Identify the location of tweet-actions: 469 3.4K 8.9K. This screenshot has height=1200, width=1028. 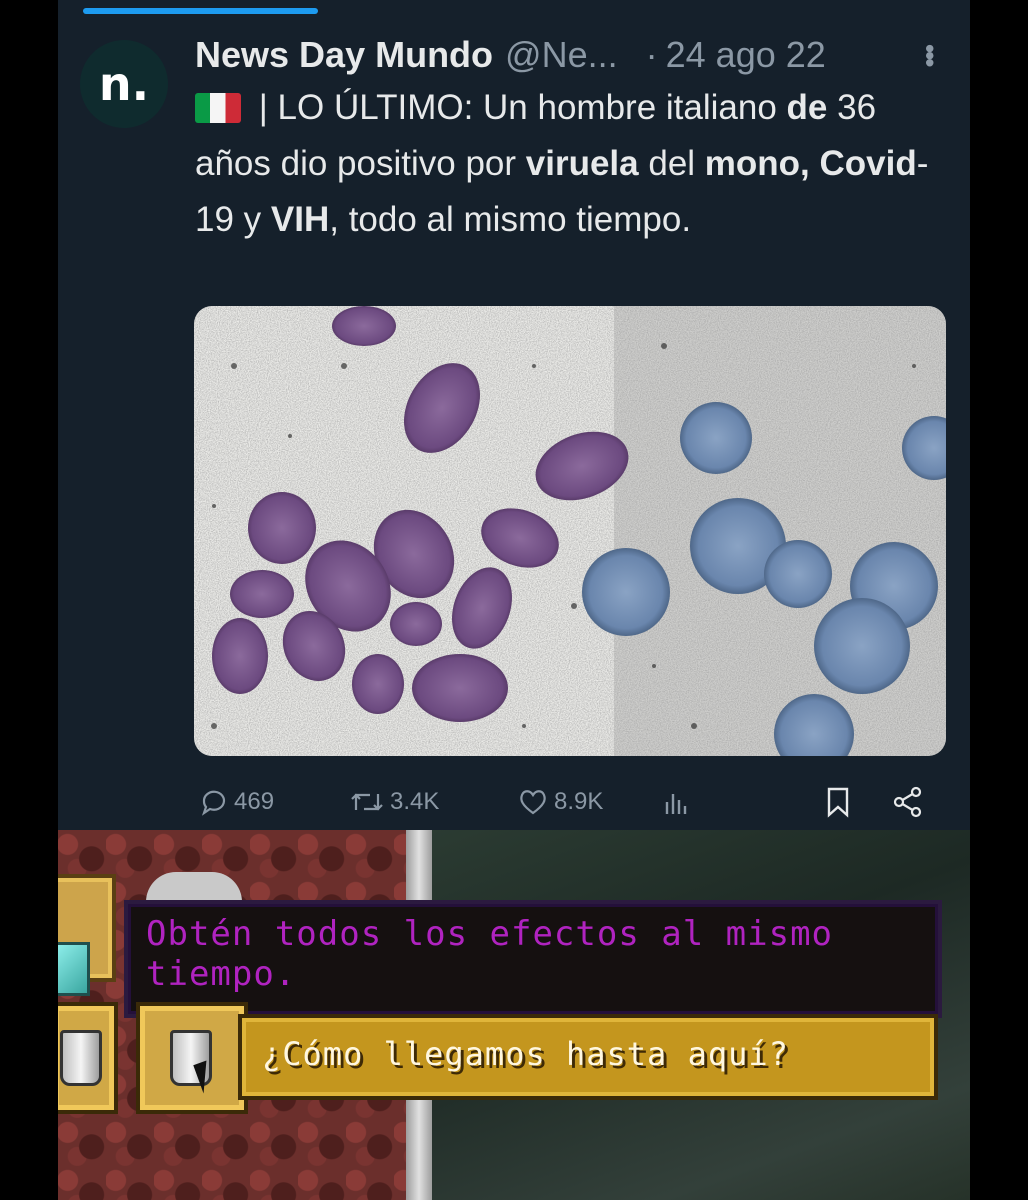
(575, 802).